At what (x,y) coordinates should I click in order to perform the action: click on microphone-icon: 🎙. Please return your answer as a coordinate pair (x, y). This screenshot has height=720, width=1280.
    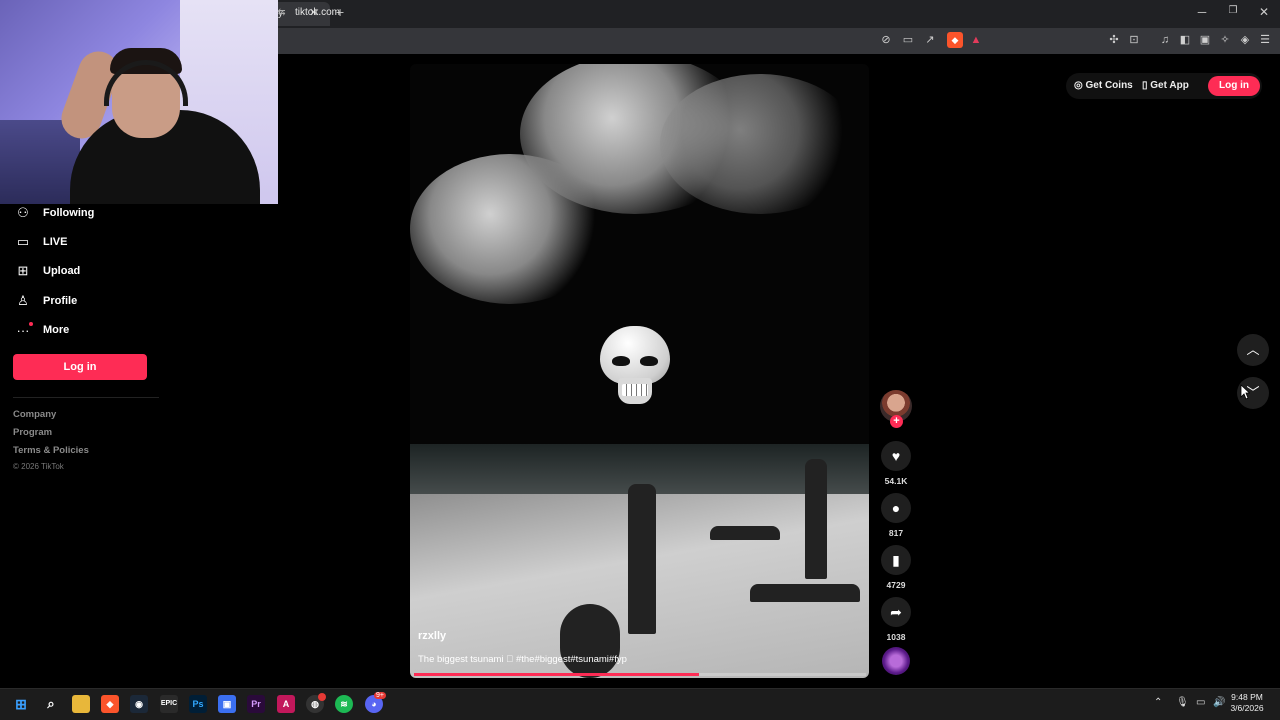
    Looking at the image, I should click on (1182, 702).